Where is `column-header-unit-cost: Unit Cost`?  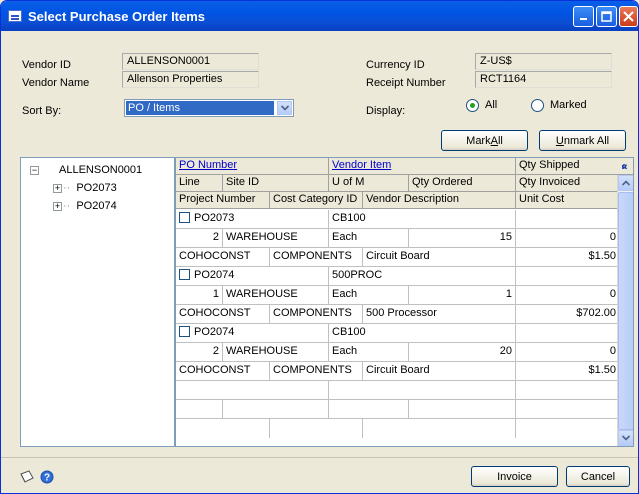 column-header-unit-cost: Unit Cost is located at coordinates (567, 200).